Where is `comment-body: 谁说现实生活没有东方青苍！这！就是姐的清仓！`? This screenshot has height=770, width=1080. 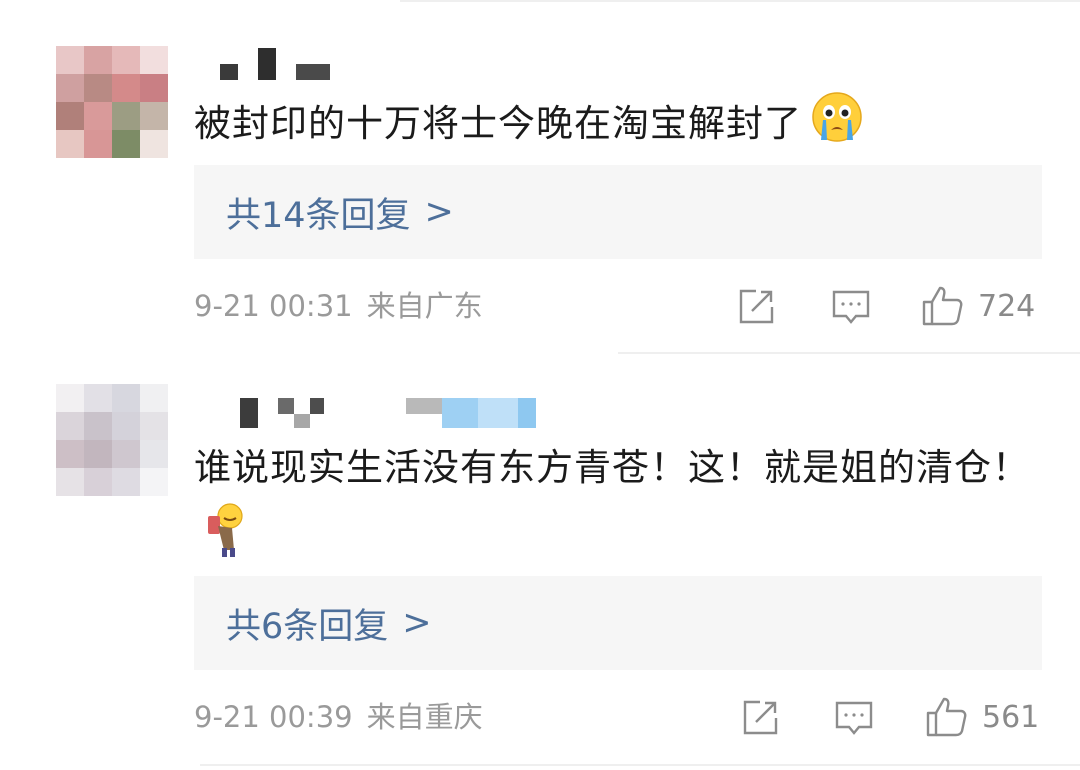 comment-body: 谁说现实生活没有东方青苍！这！就是姐的清仓！ is located at coordinates (612, 467).